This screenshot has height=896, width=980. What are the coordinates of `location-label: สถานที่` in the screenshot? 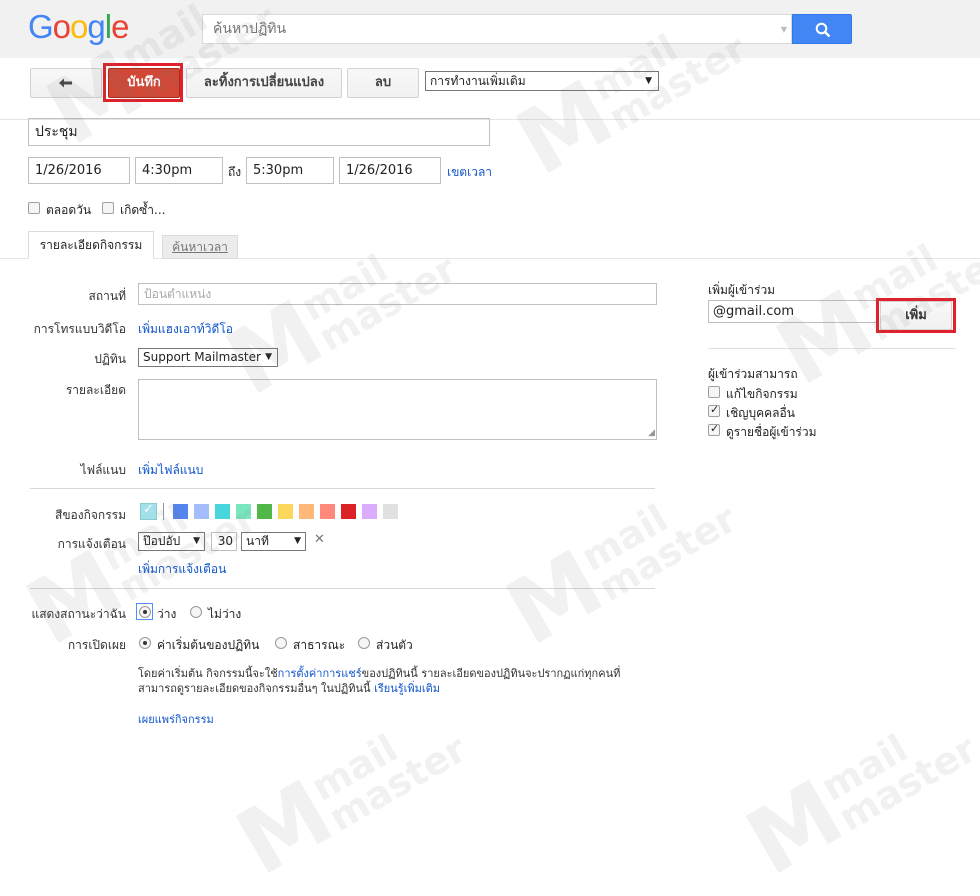 It's located at (107, 296).